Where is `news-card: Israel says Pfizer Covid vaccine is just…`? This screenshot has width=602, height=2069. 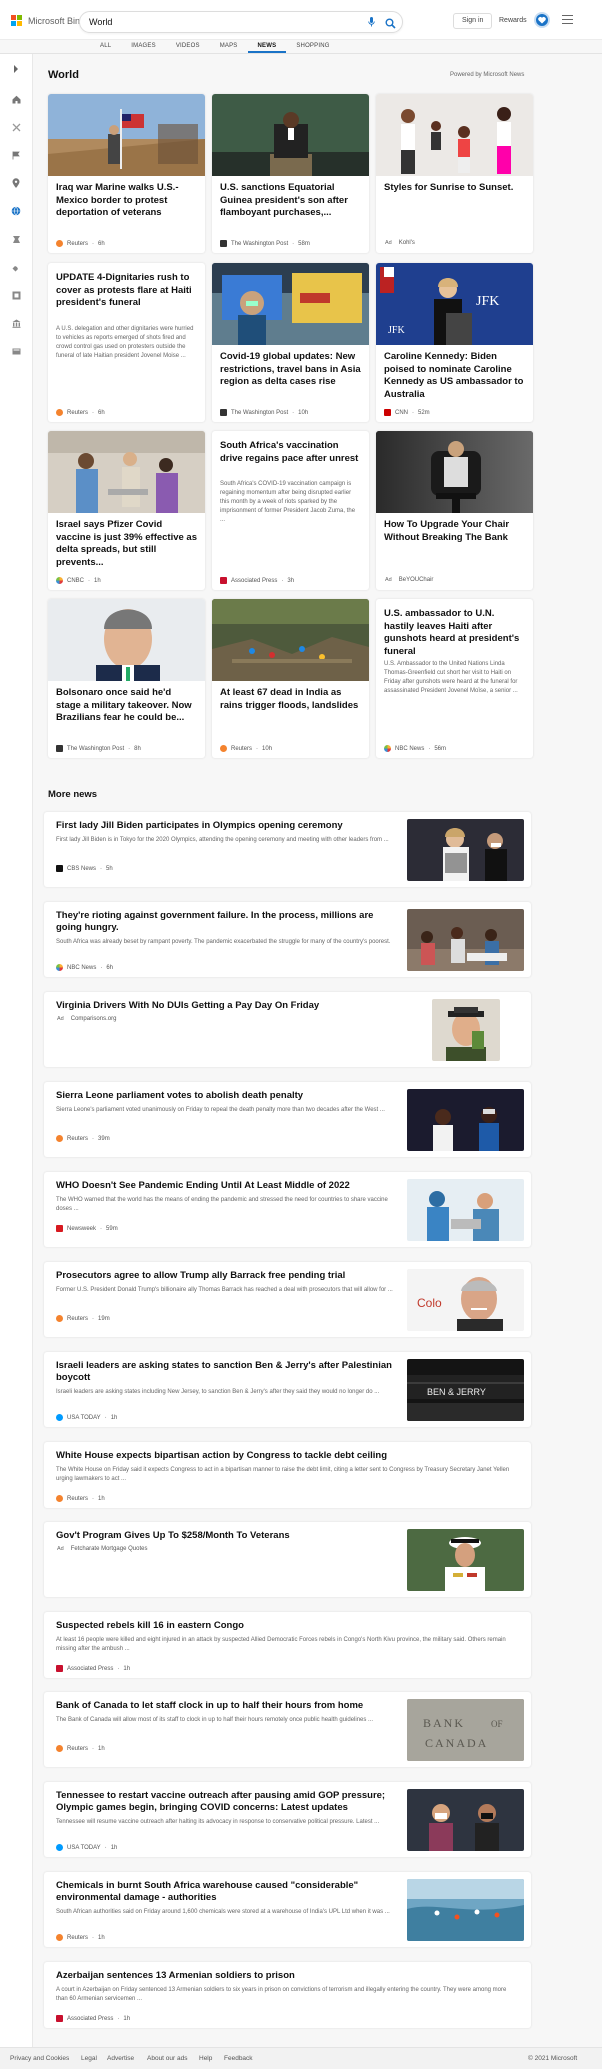
news-card: Israel says Pfizer Covid vaccine is just… is located at coordinates (126, 510).